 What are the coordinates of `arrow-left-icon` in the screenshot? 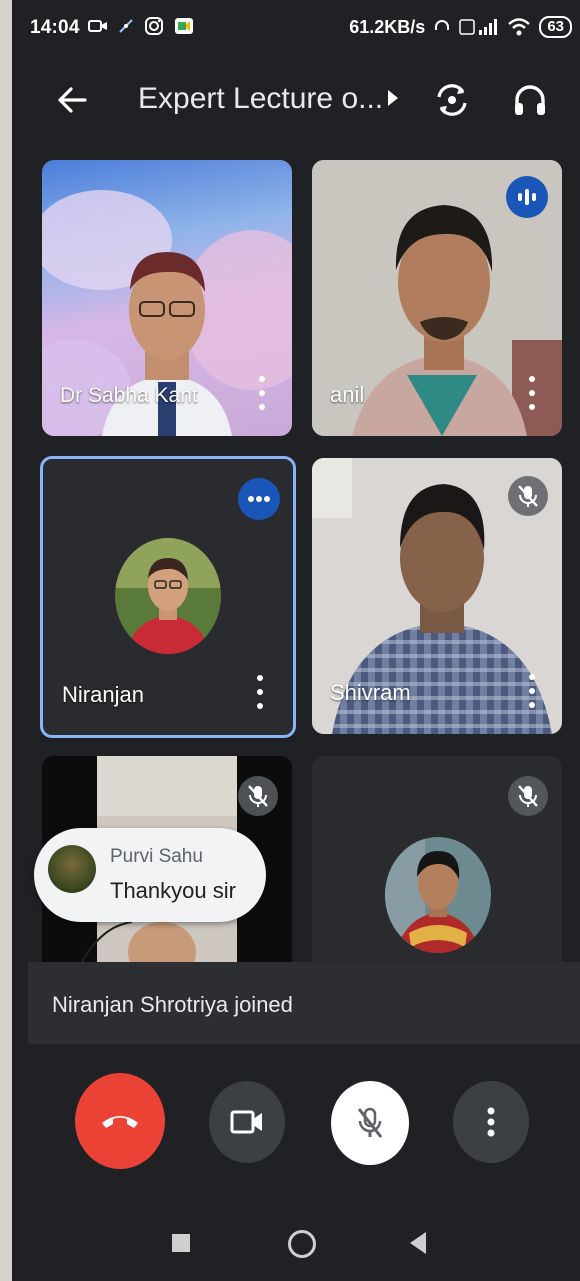 It's located at (72, 100).